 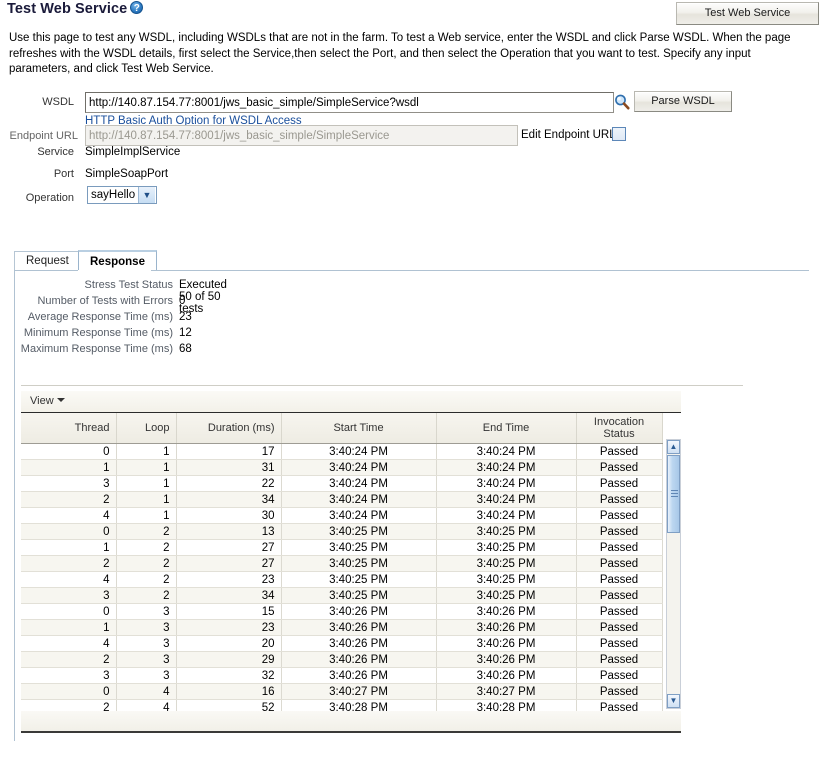 What do you see at coordinates (506, 691) in the screenshot?
I see `cell-end-time: 3:40:27 PM` at bounding box center [506, 691].